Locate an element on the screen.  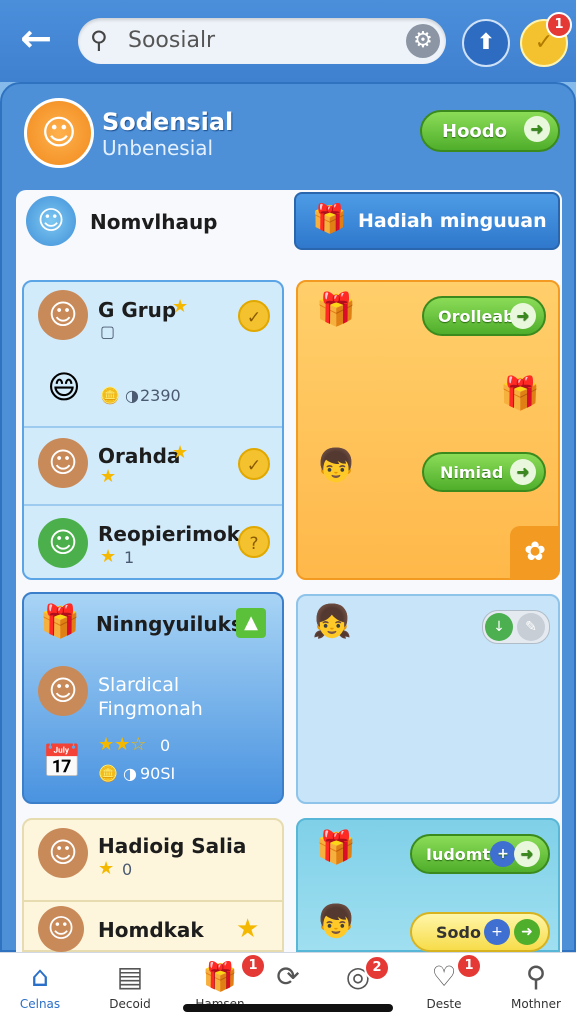
gift-action-button-1: Orolleab ➜ is located at coordinates (484, 316).